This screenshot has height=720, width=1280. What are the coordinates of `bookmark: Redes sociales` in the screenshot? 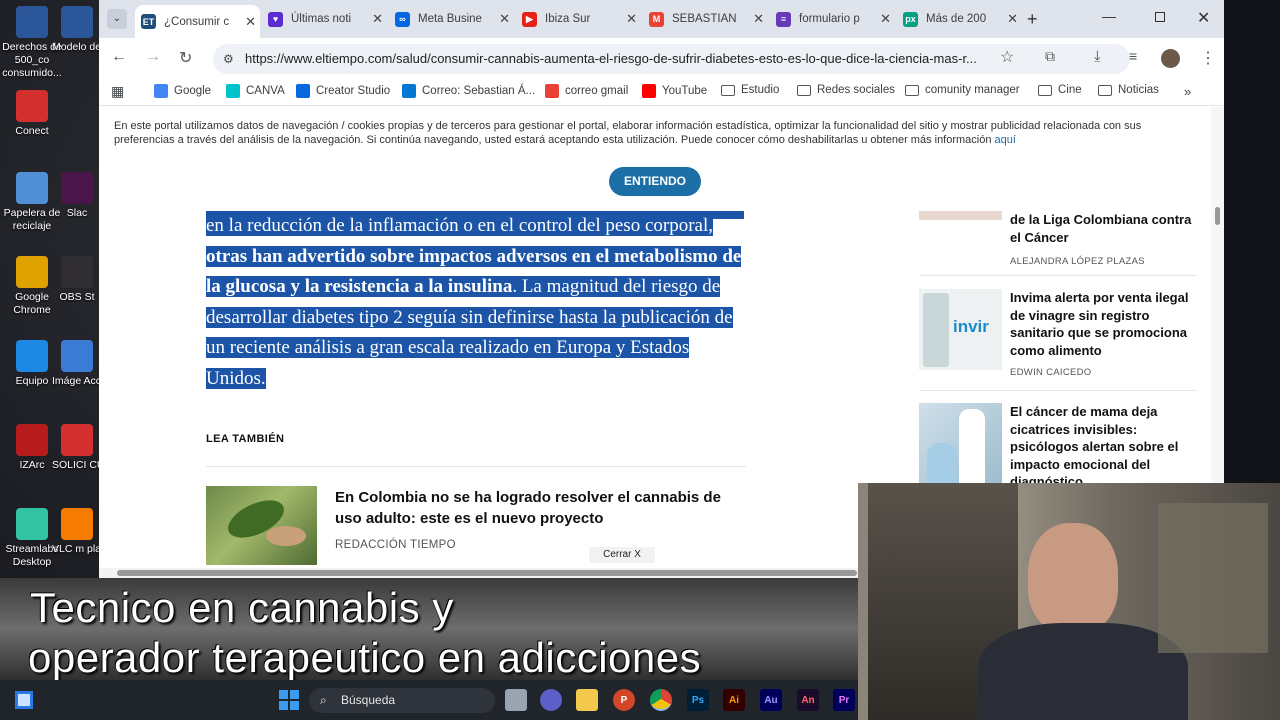 It's located at (846, 90).